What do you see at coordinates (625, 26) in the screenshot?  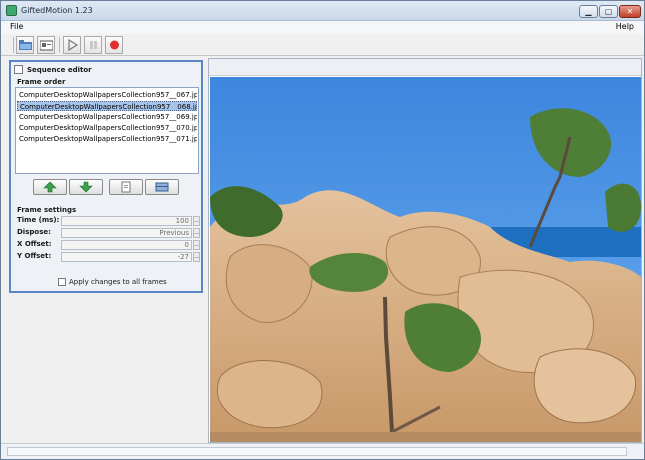 I see `menu-help: Help` at bounding box center [625, 26].